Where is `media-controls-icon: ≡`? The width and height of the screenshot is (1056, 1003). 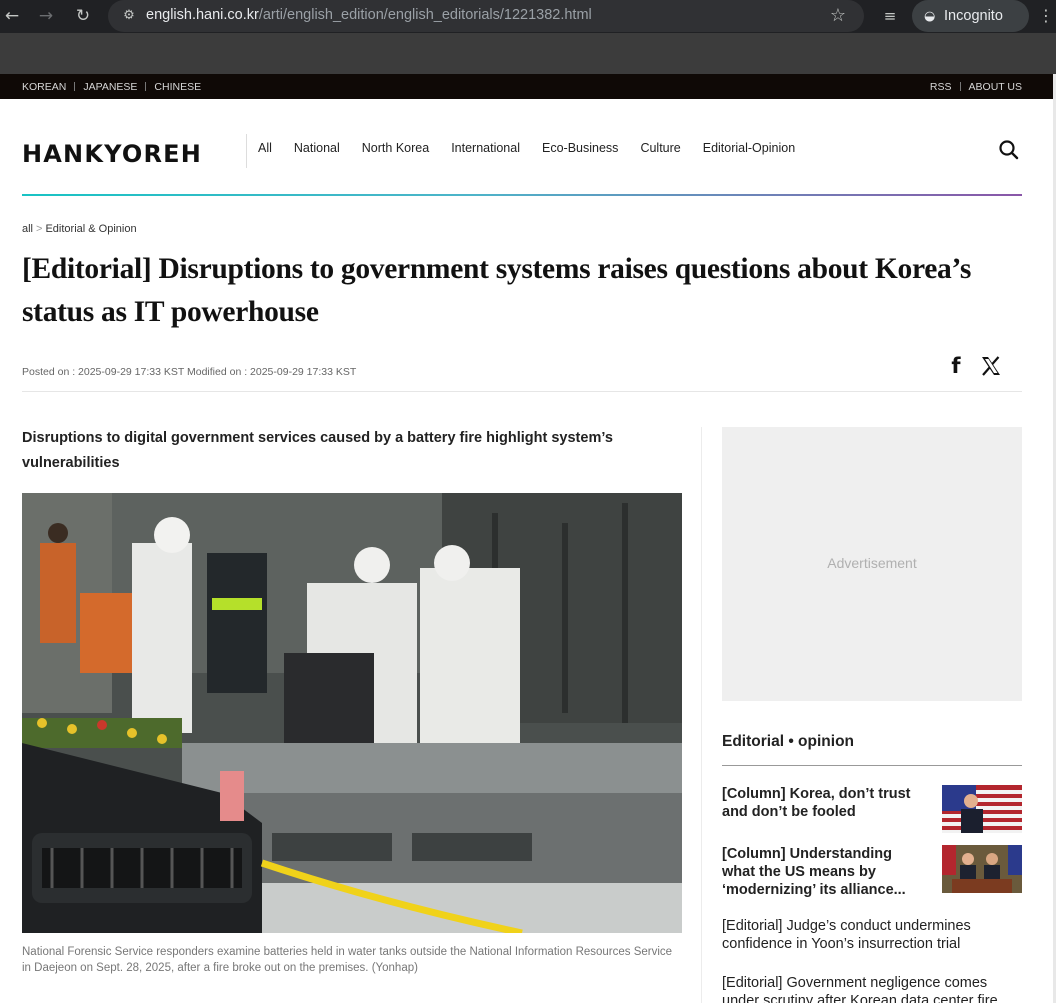
media-controls-icon: ≡ is located at coordinates (890, 16).